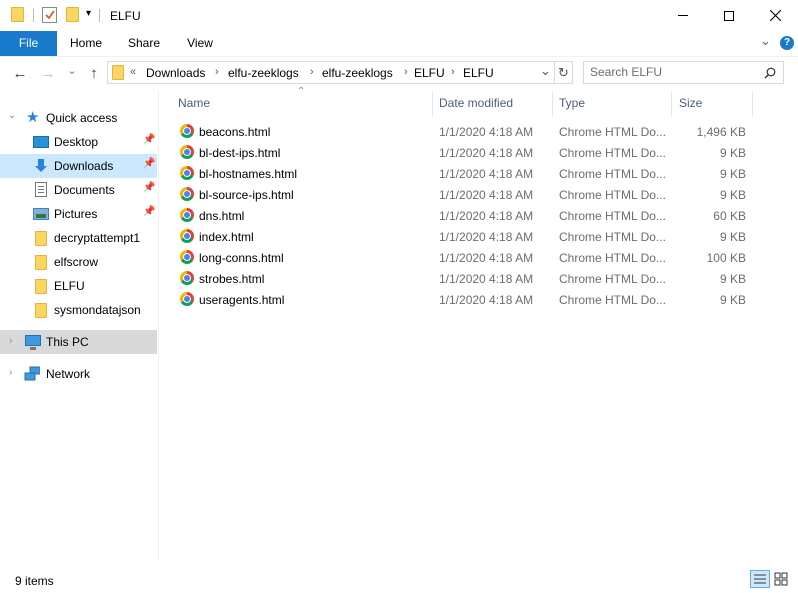  Describe the element at coordinates (86, 43) in the screenshot. I see `tab-home: Home` at that location.